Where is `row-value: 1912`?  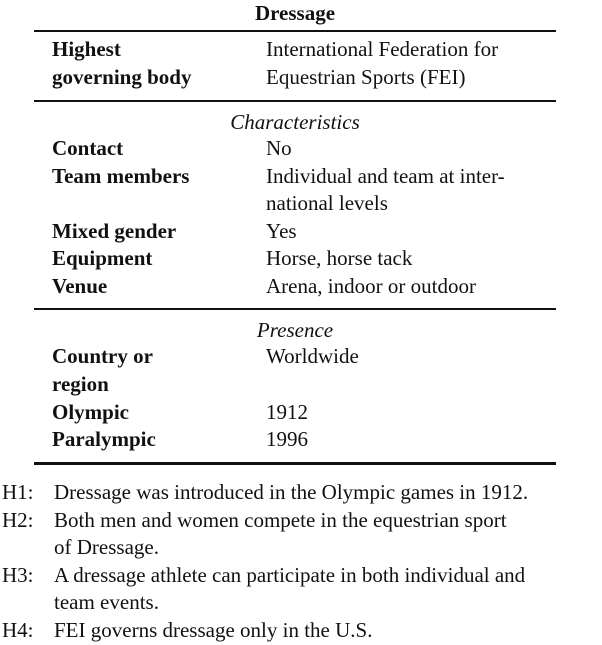
row-value: 1912 is located at coordinates (287, 411).